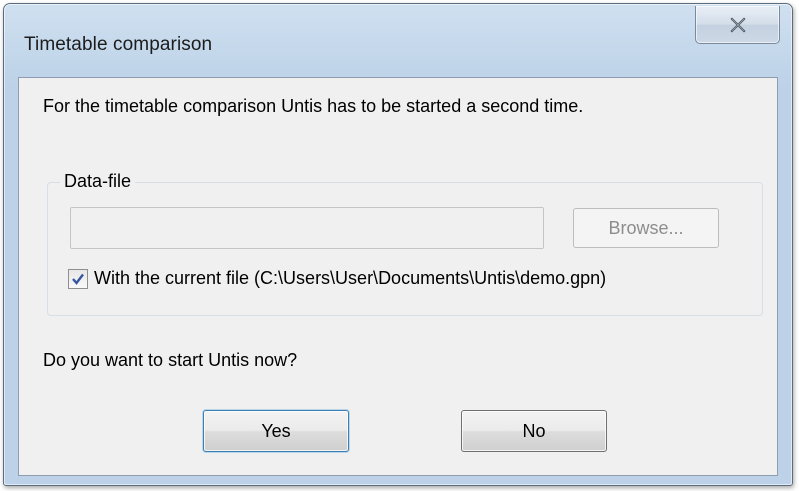 The image size is (799, 491). I want to click on window-title: Timetable comparison, so click(118, 44).